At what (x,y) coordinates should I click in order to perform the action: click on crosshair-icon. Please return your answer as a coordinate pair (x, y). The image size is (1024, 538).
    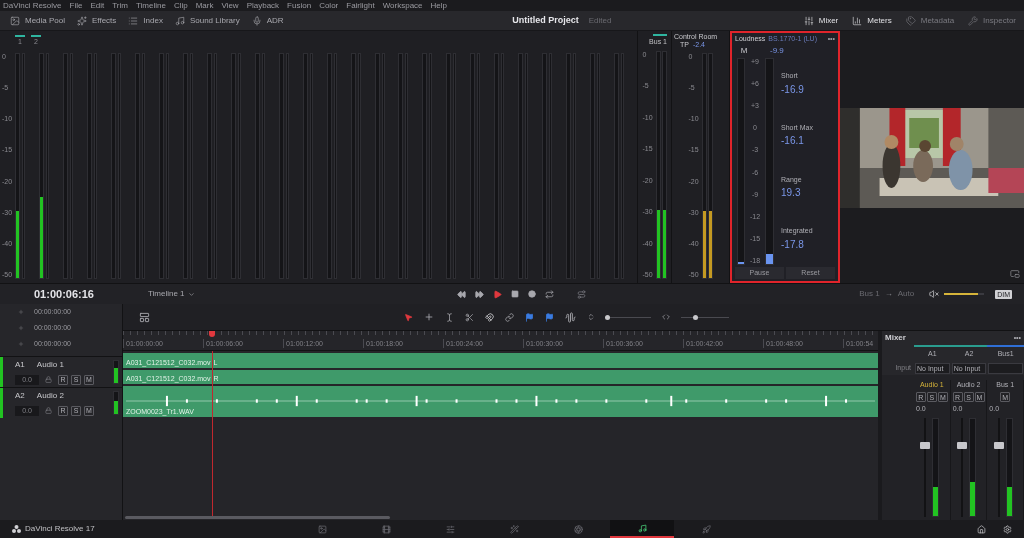
    Looking at the image, I should click on (429, 317).